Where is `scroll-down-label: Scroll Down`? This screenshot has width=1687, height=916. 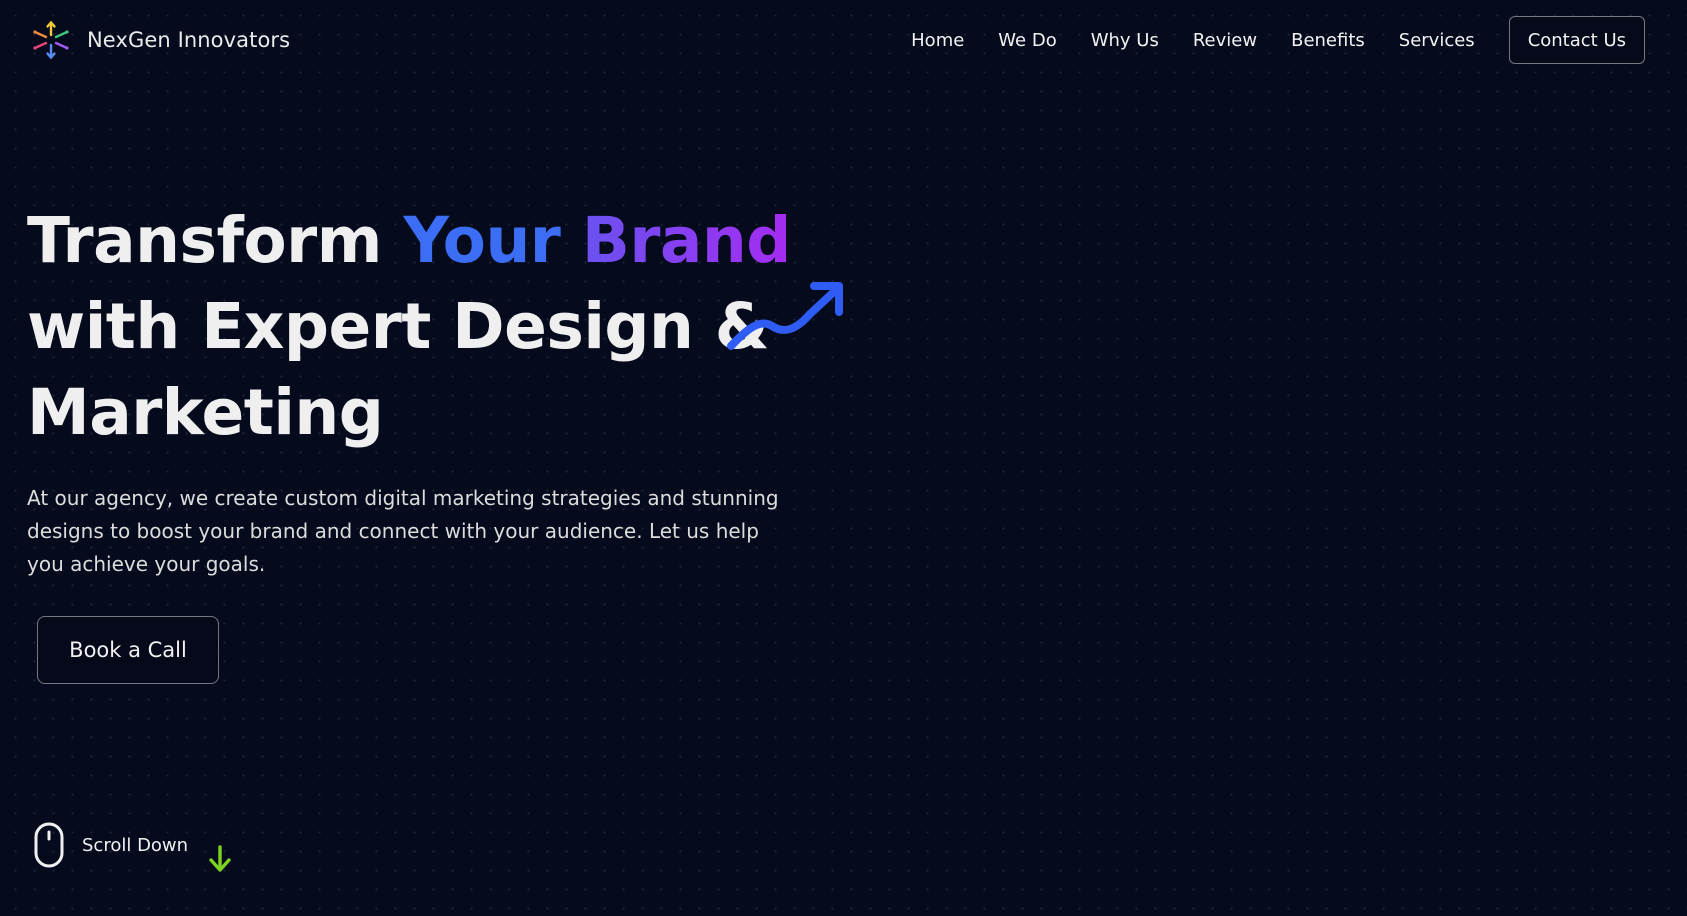 scroll-down-label: Scroll Down is located at coordinates (135, 845).